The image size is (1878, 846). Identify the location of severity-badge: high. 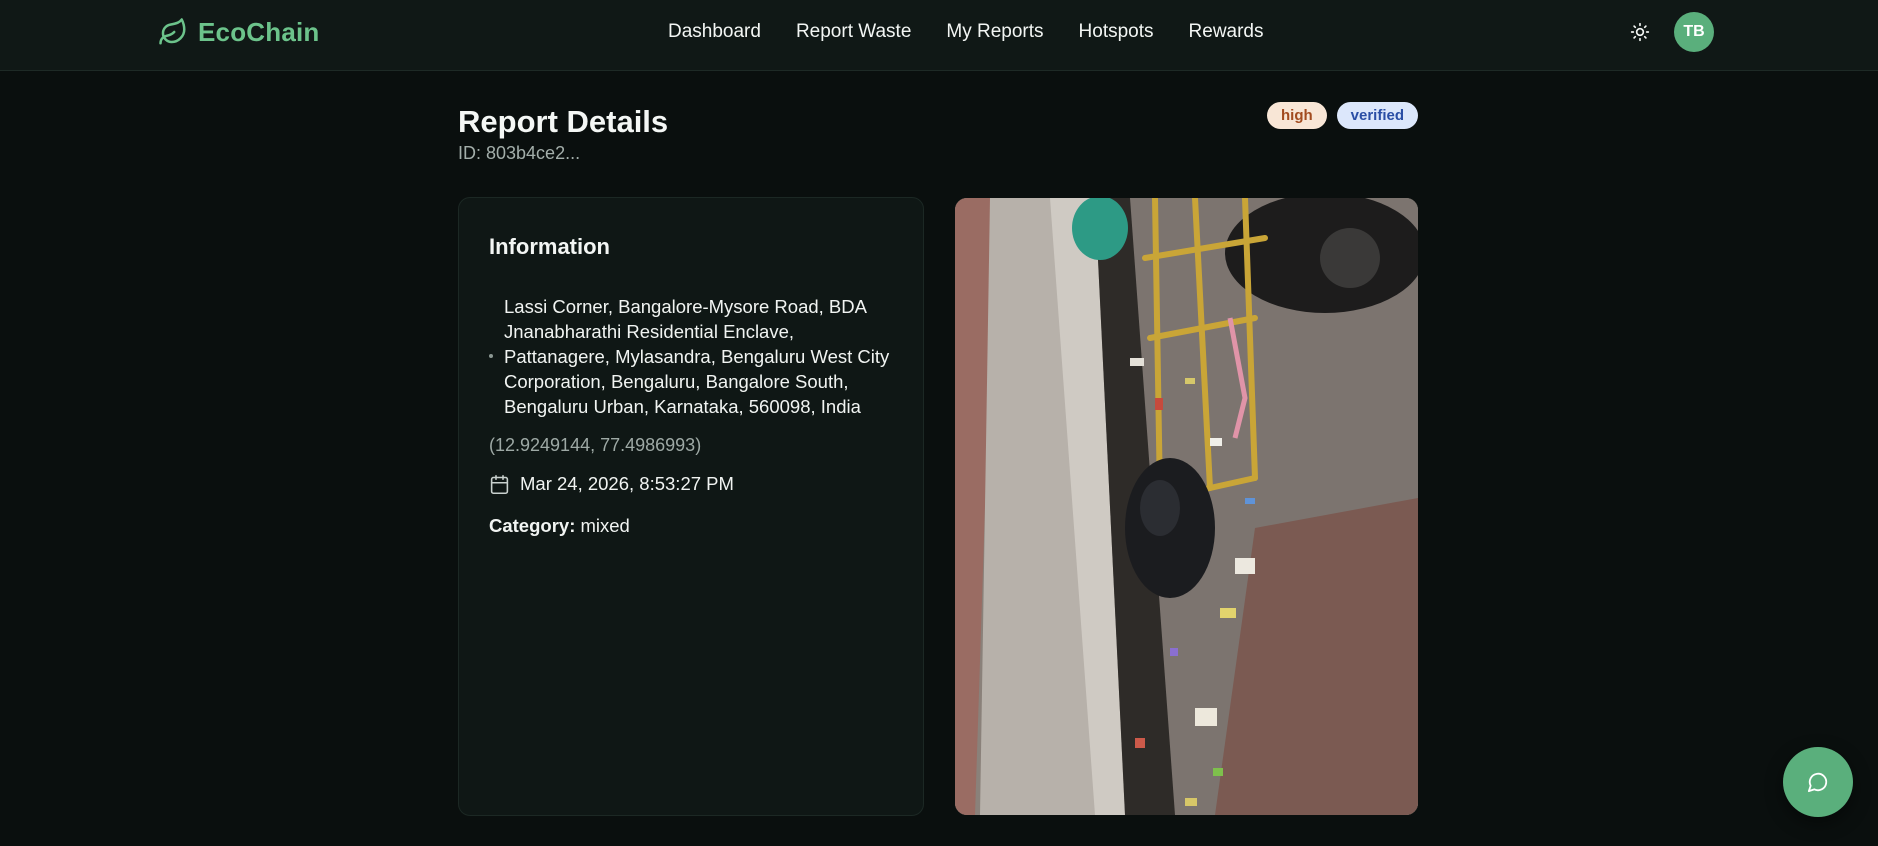
(1297, 115).